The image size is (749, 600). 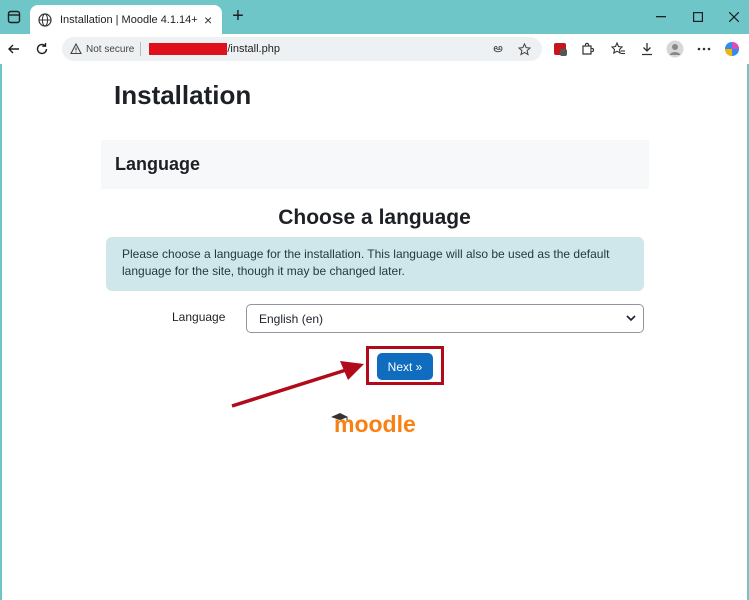 I want to click on star-icon, so click(x=524, y=49).